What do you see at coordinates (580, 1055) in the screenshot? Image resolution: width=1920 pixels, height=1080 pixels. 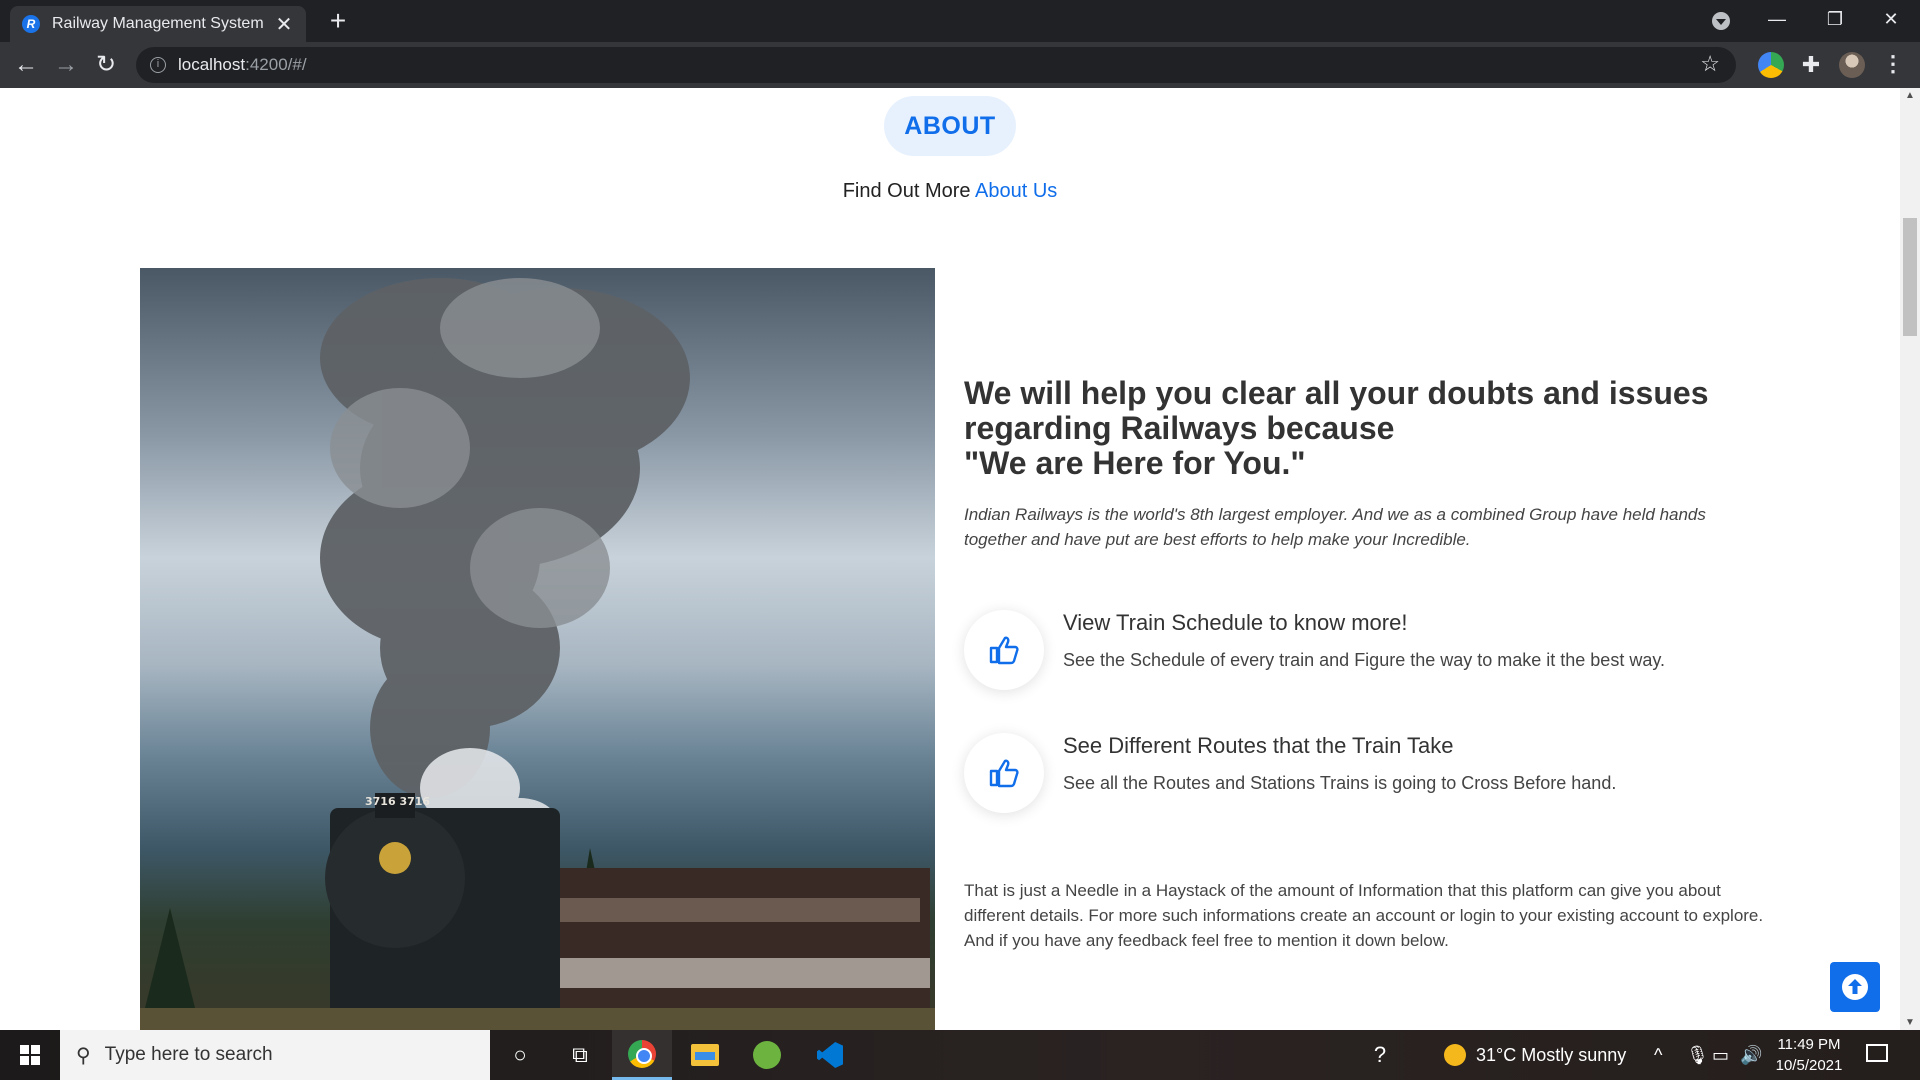 I see `task-view-icon: ⧉` at bounding box center [580, 1055].